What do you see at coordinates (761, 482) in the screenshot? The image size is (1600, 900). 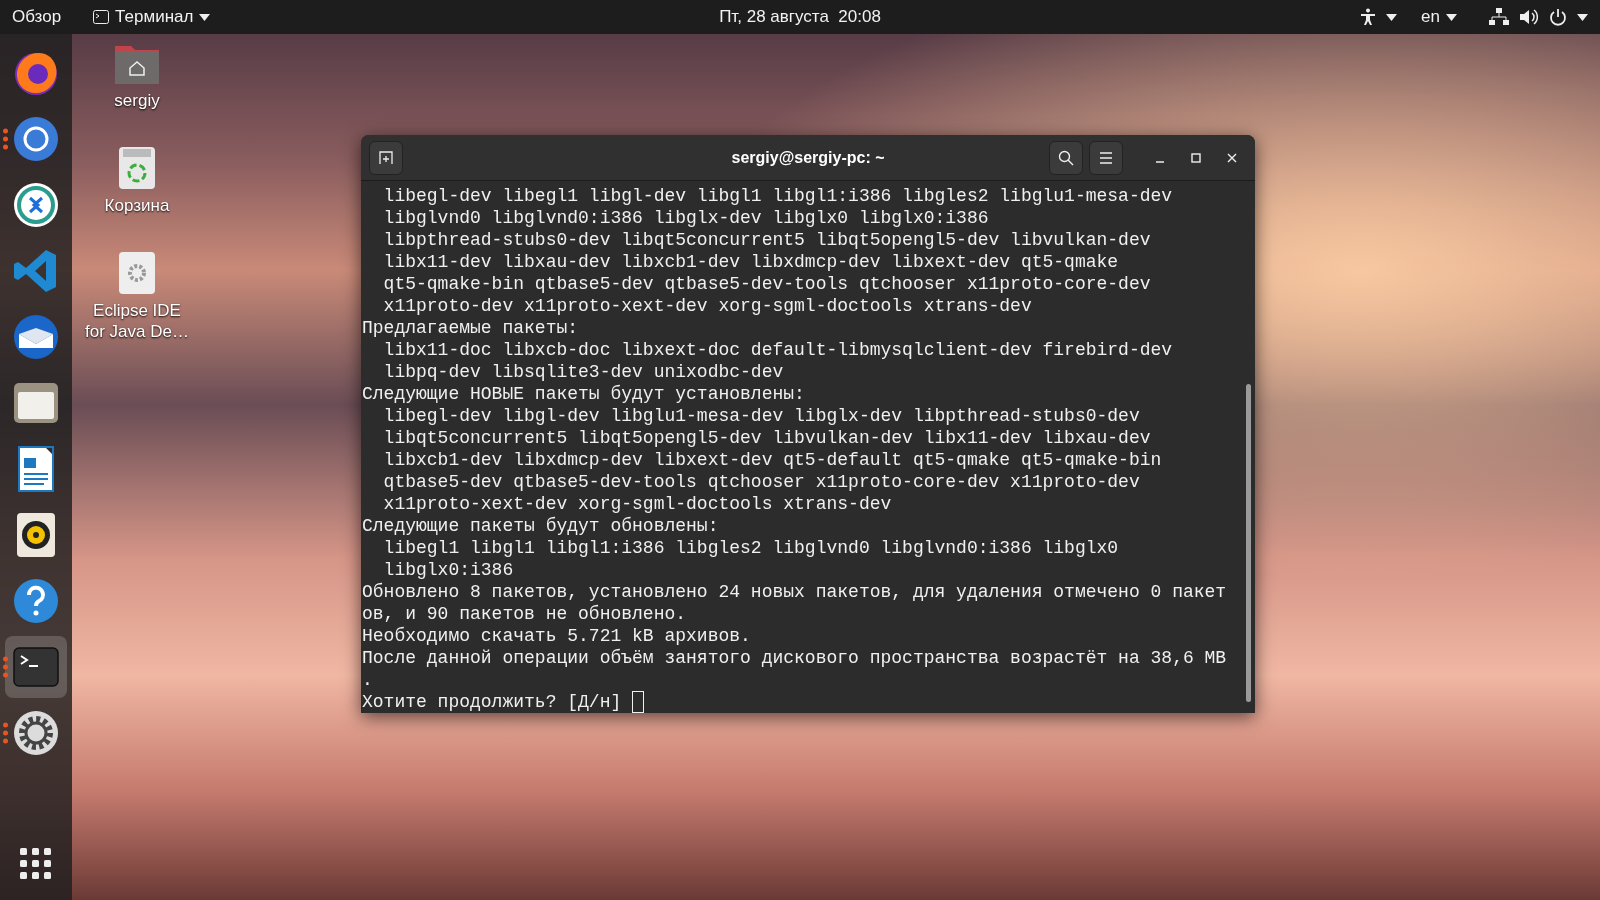 I see `terminal-line: qtbase5-dev qtbase5-dev-tools qtchooser x11proto-core-dev x11proto-dev` at bounding box center [761, 482].